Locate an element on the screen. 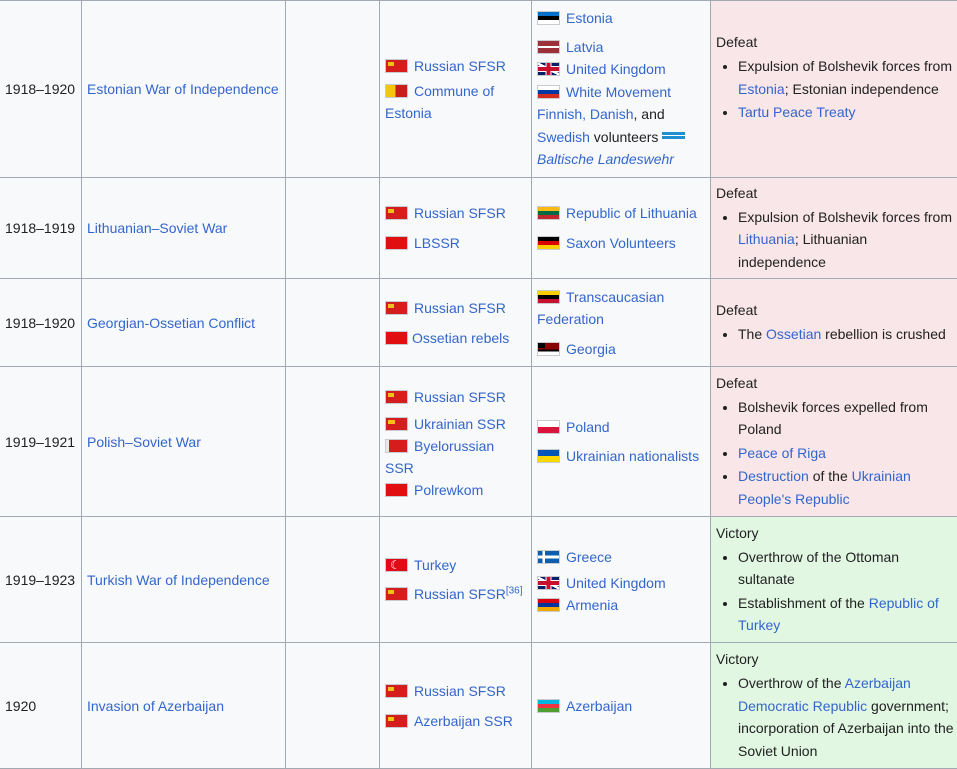 The width and height of the screenshot is (957, 769). result-link: Lithuania is located at coordinates (766, 239).